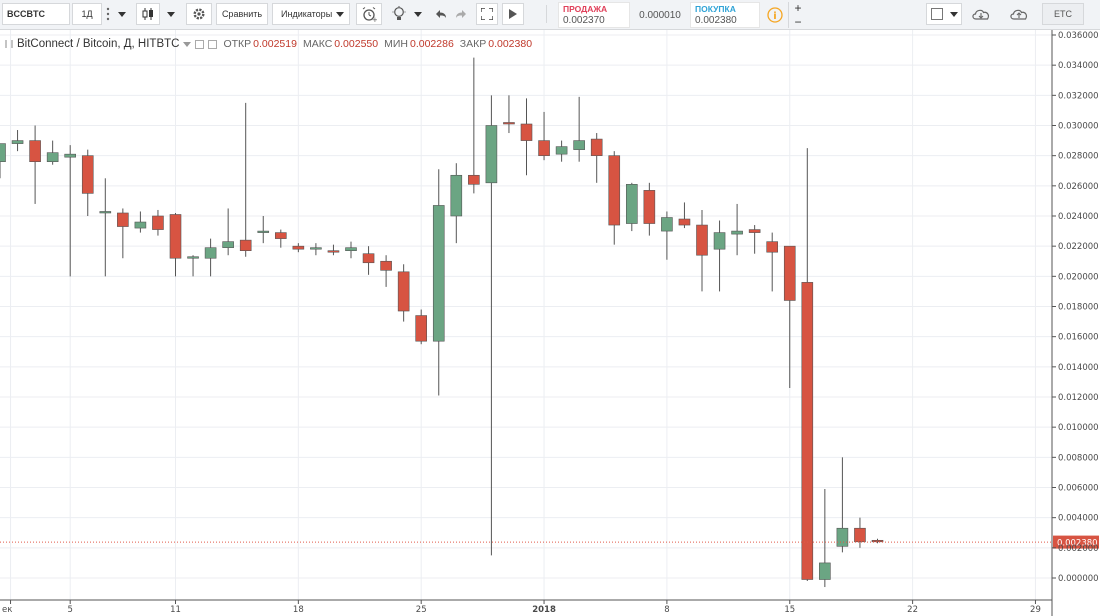  Describe the element at coordinates (1078, 398) in the screenshot. I see `price-tick-label: 0.012000` at that location.